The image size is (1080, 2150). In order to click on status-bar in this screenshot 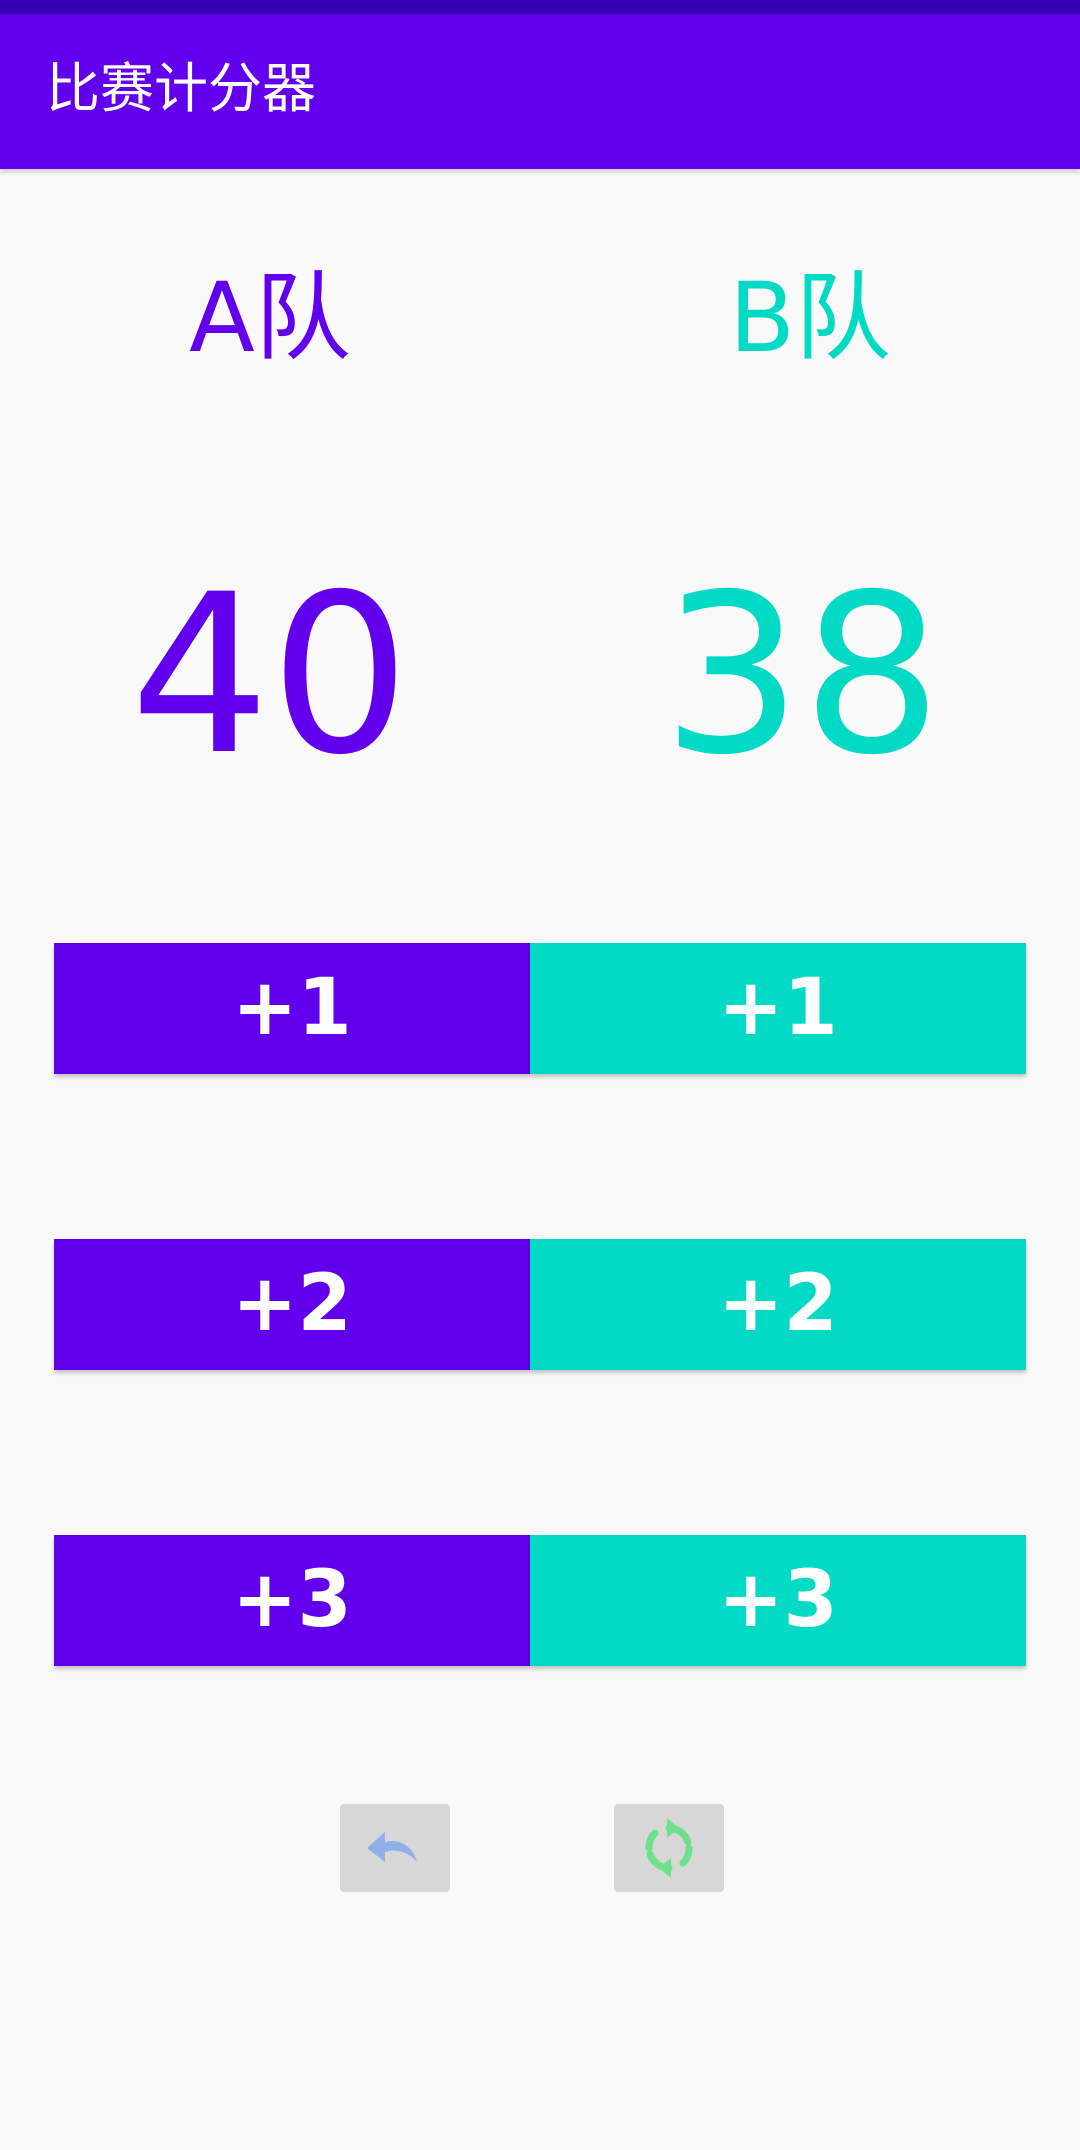, I will do `click(540, 7)`.